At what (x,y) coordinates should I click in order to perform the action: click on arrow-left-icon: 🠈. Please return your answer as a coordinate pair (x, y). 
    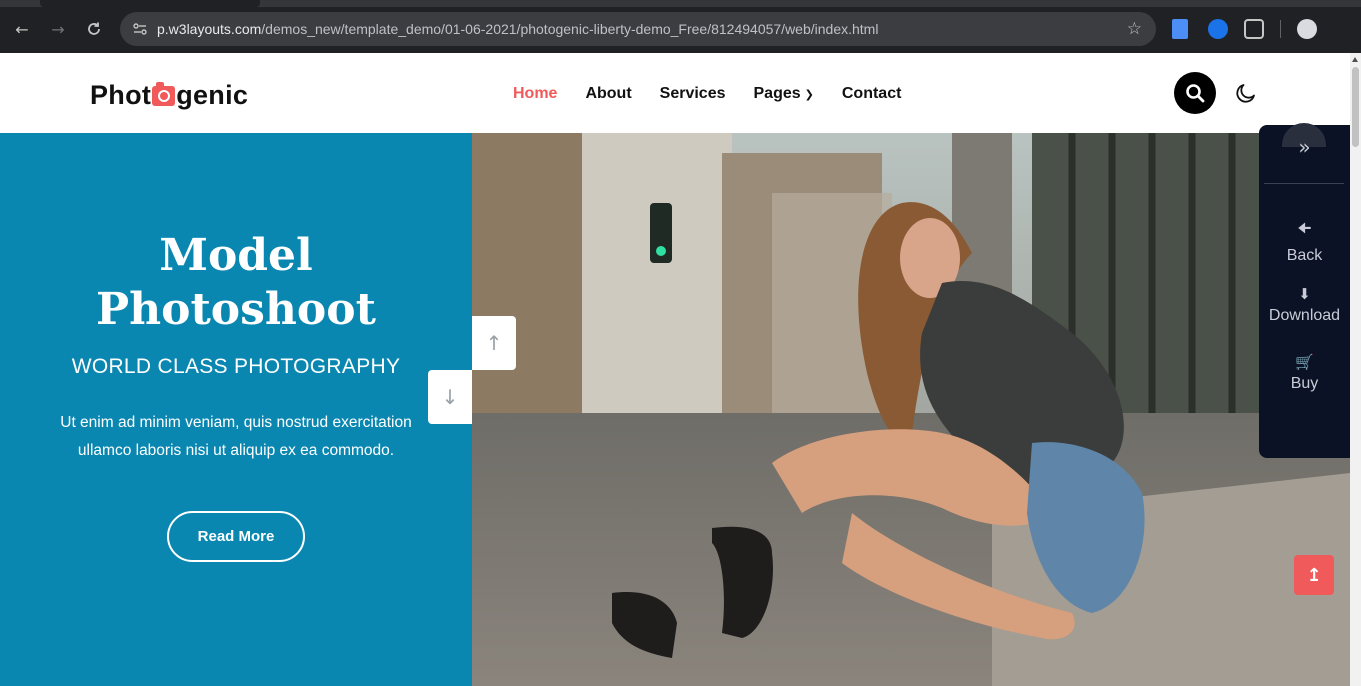
    Looking at the image, I should click on (1304, 228).